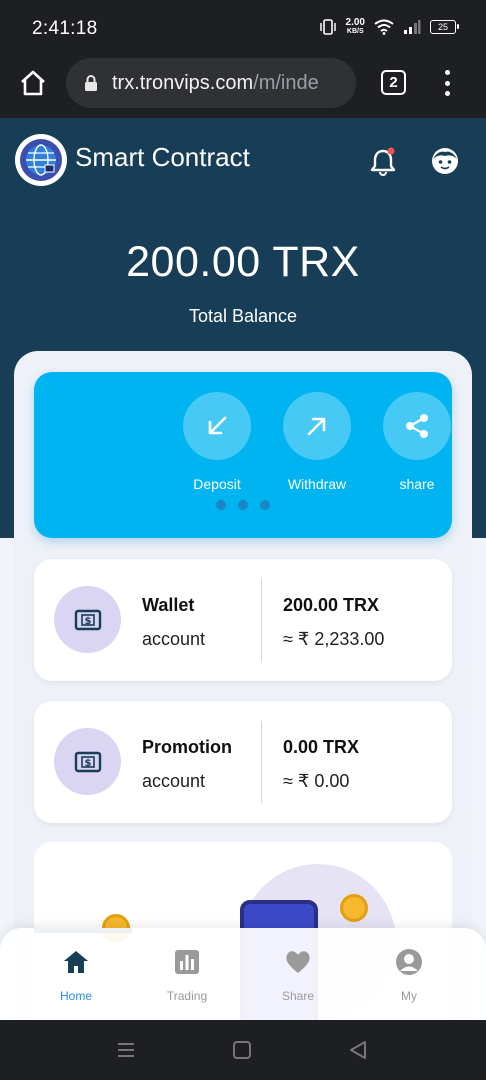  What do you see at coordinates (409, 962) in the screenshot?
I see `user-circle-icon` at bounding box center [409, 962].